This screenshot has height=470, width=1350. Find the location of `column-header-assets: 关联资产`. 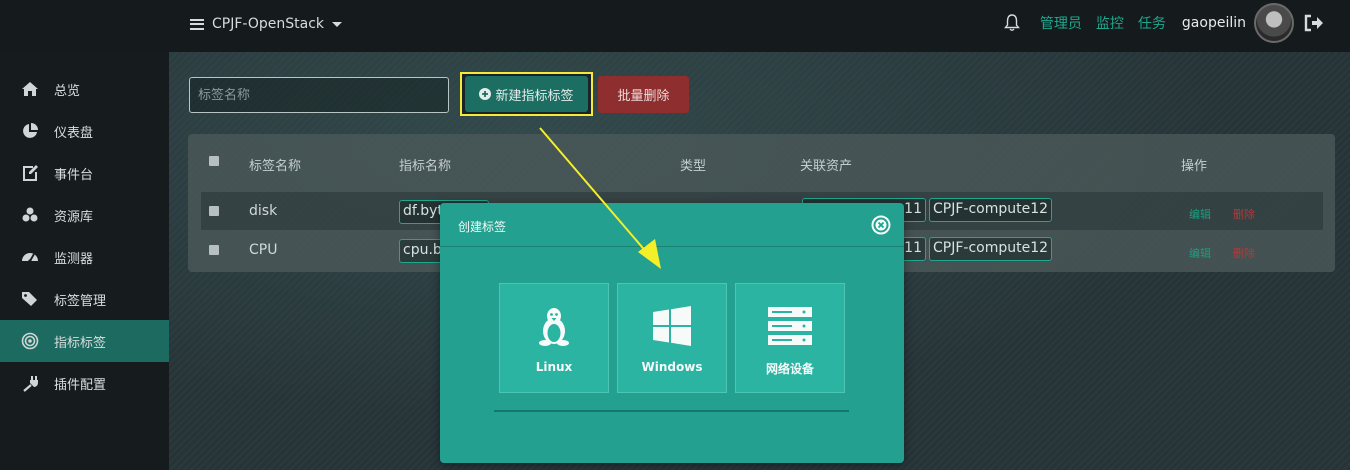

column-header-assets: 关联资产 is located at coordinates (826, 166).